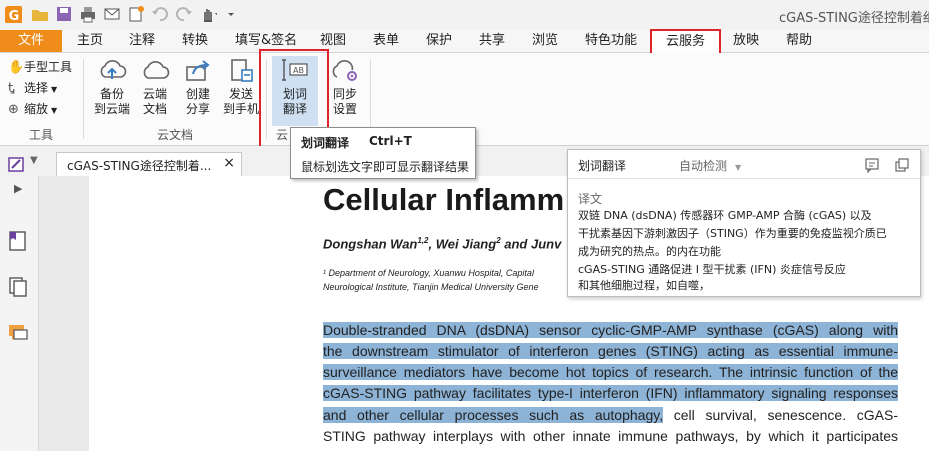  I want to click on menu-browse: 浏览, so click(545, 41).